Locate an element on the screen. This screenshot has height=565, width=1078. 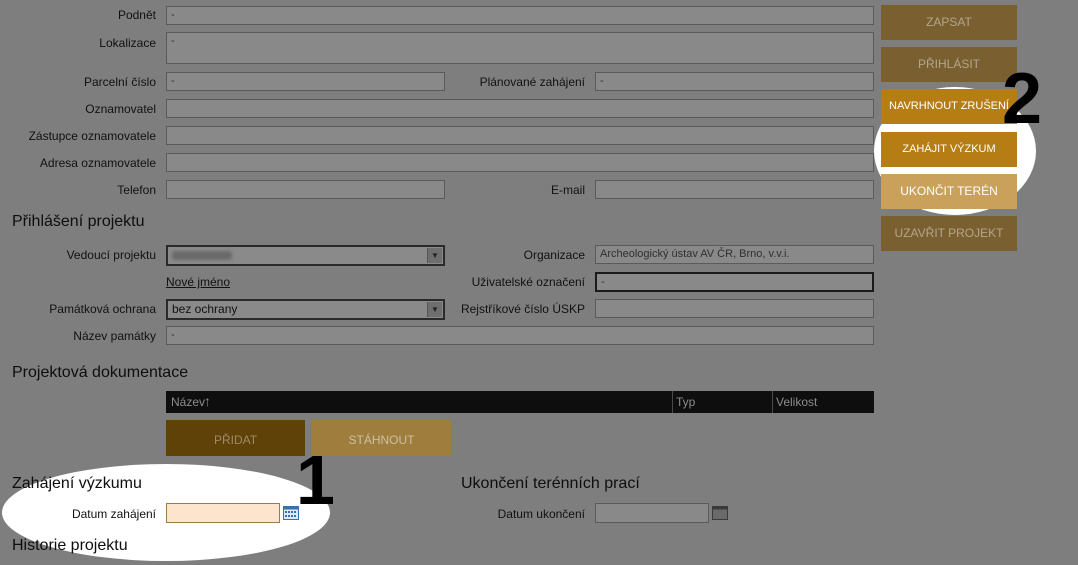
navrhnout-zruseni-button: NAVRHNOUT ZRUŠENÍ is located at coordinates (949, 106).